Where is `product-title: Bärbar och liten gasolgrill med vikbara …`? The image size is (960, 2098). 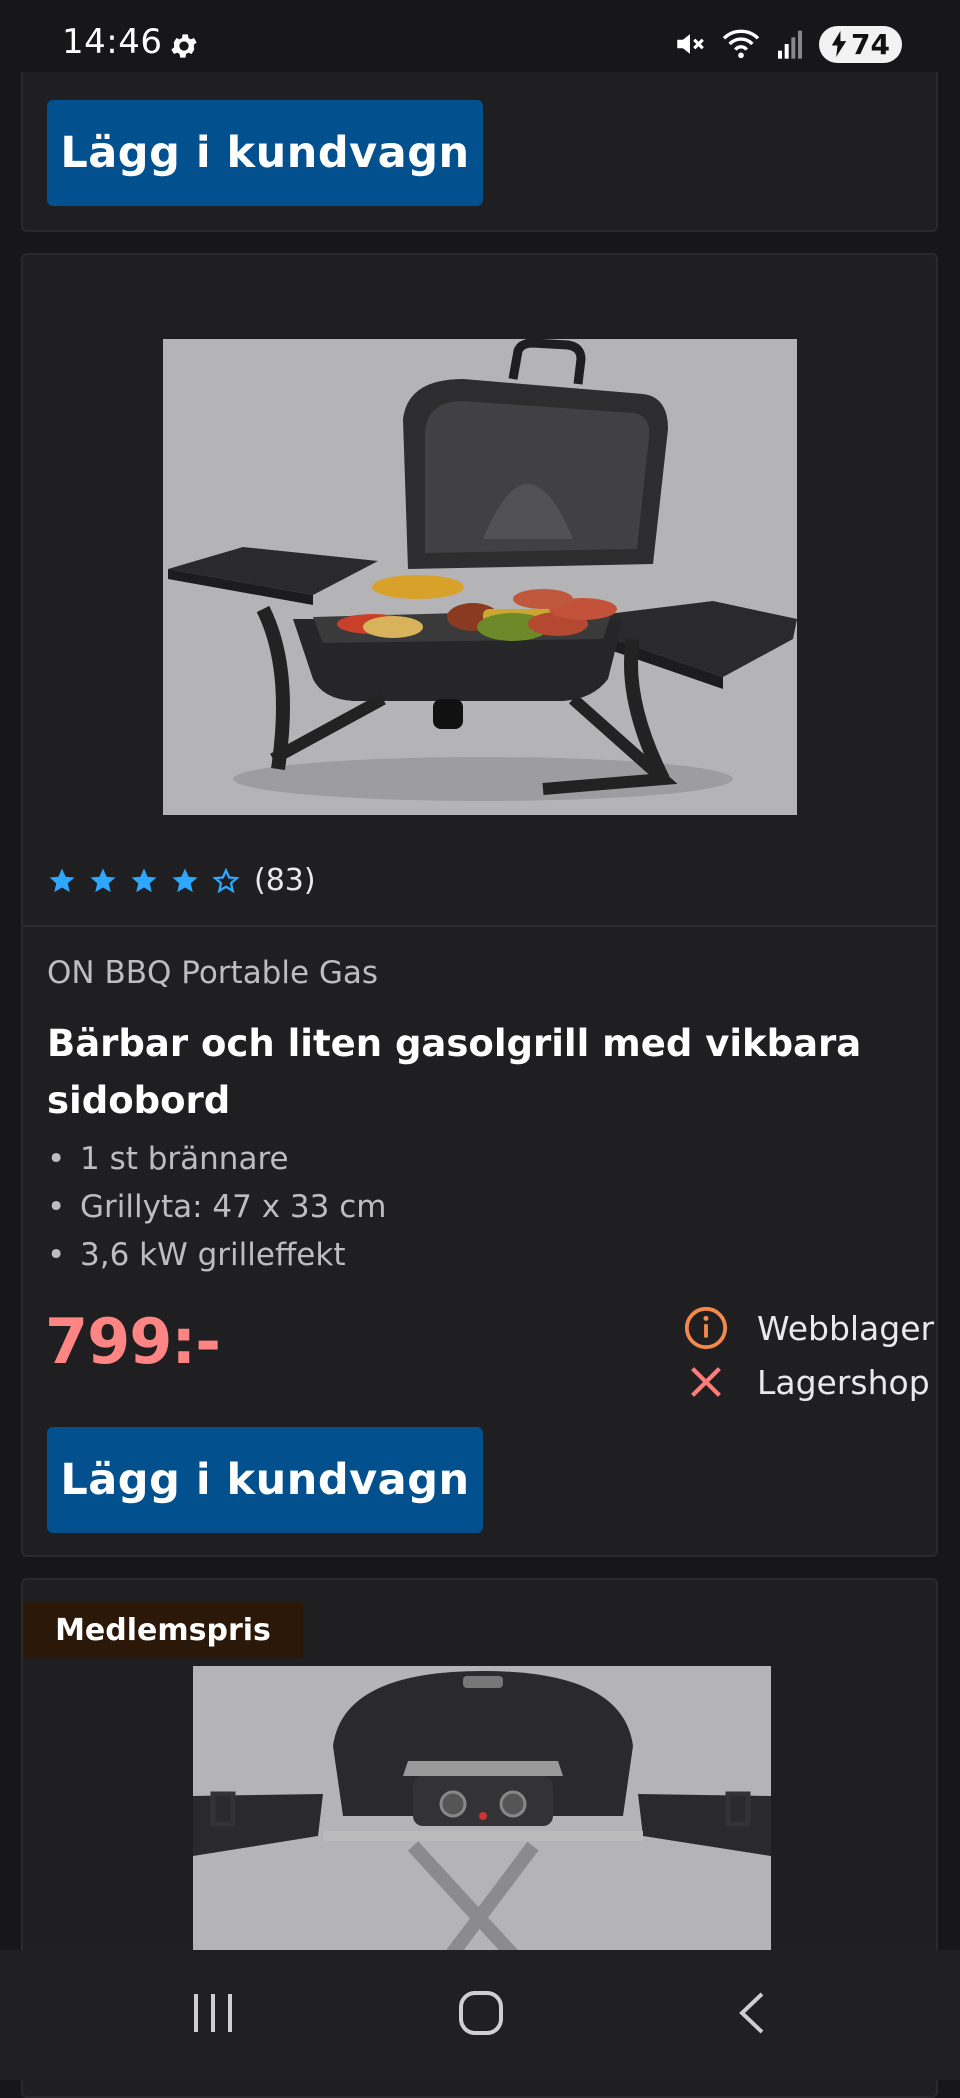 product-title: Bärbar och liten gasolgrill med vikbara … is located at coordinates (457, 1072).